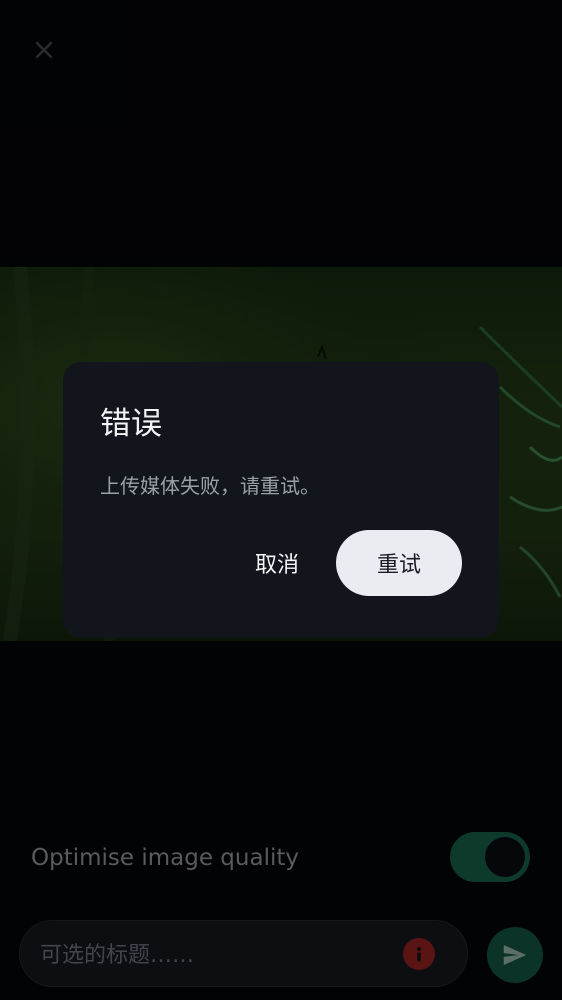 The width and height of the screenshot is (562, 1000). What do you see at coordinates (277, 563) in the screenshot?
I see `cancel-button: 取消` at bounding box center [277, 563].